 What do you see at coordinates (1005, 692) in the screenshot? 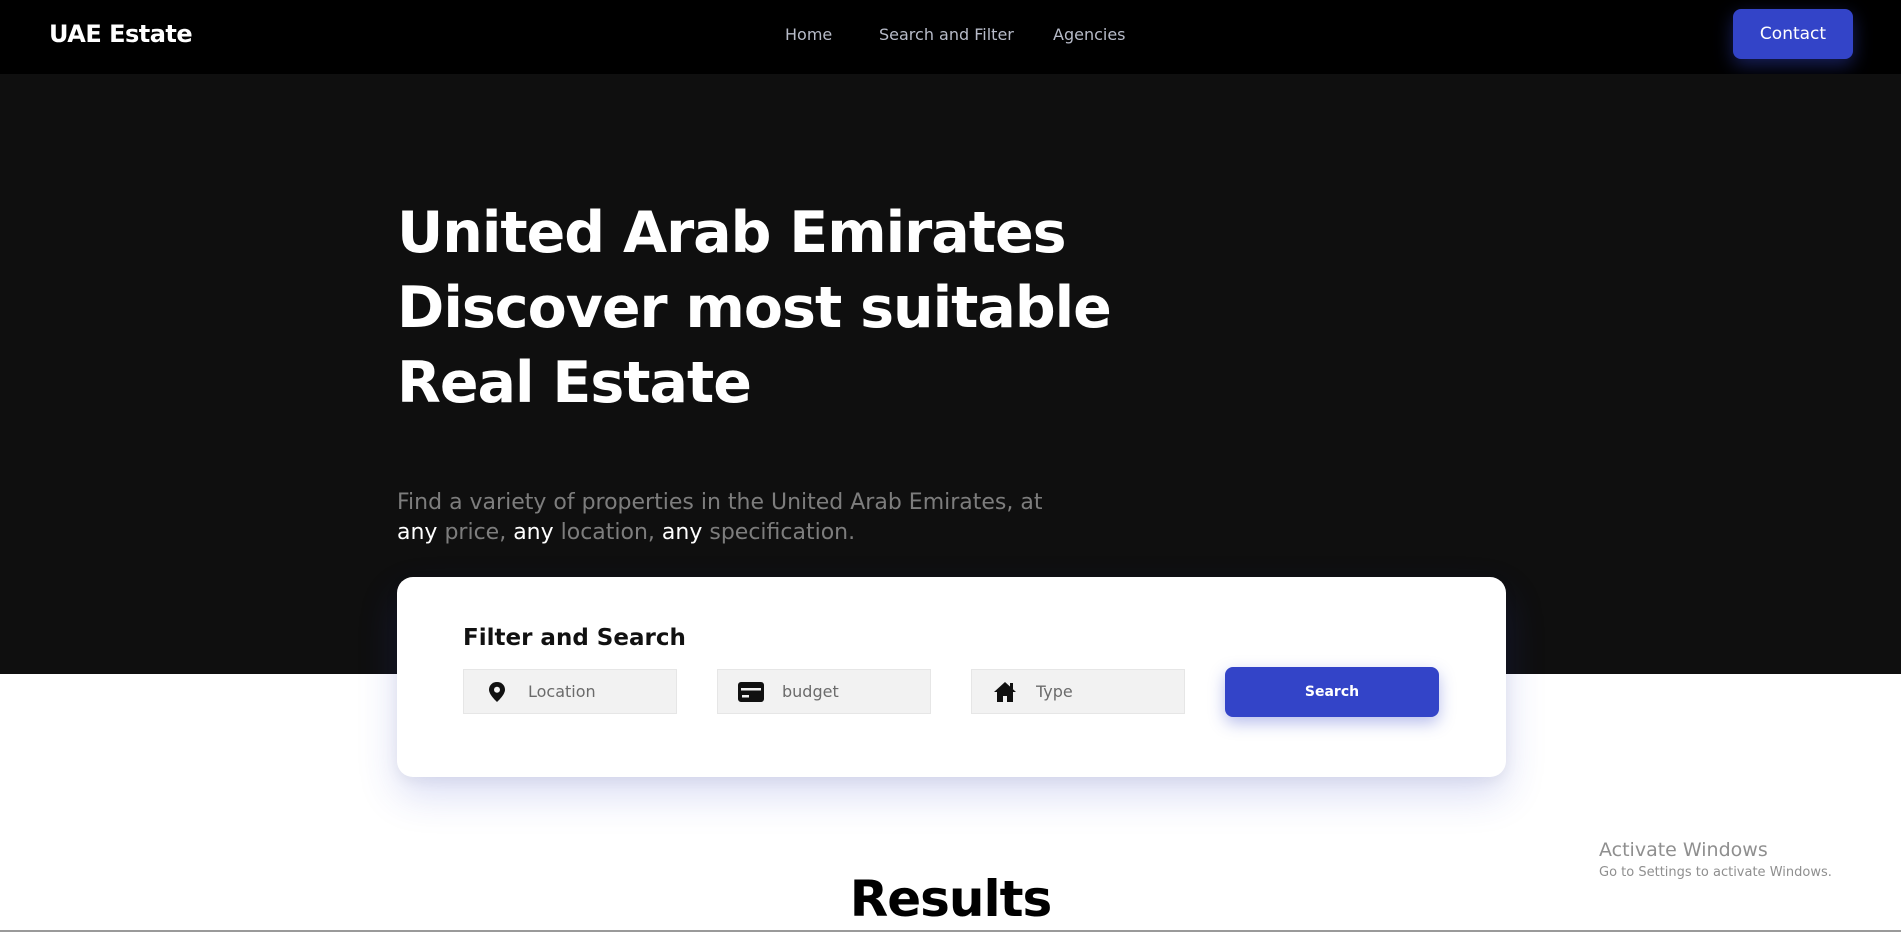
I see `house-icon` at bounding box center [1005, 692].